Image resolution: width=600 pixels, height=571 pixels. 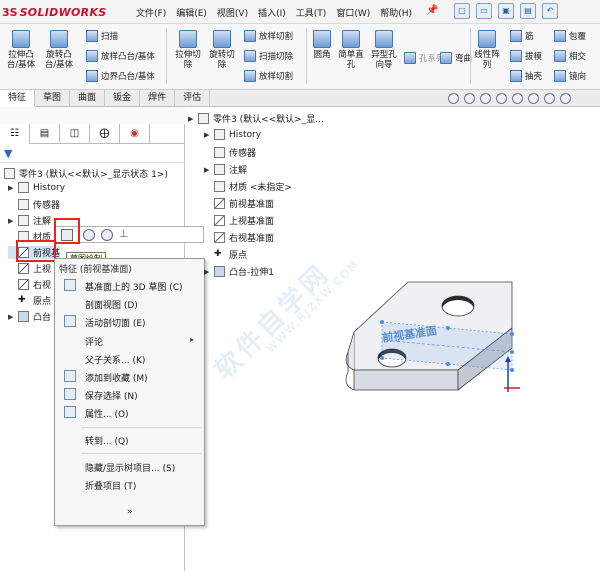 I want to click on dimxpert-tab-icon: ⨁, so click(x=105, y=134).